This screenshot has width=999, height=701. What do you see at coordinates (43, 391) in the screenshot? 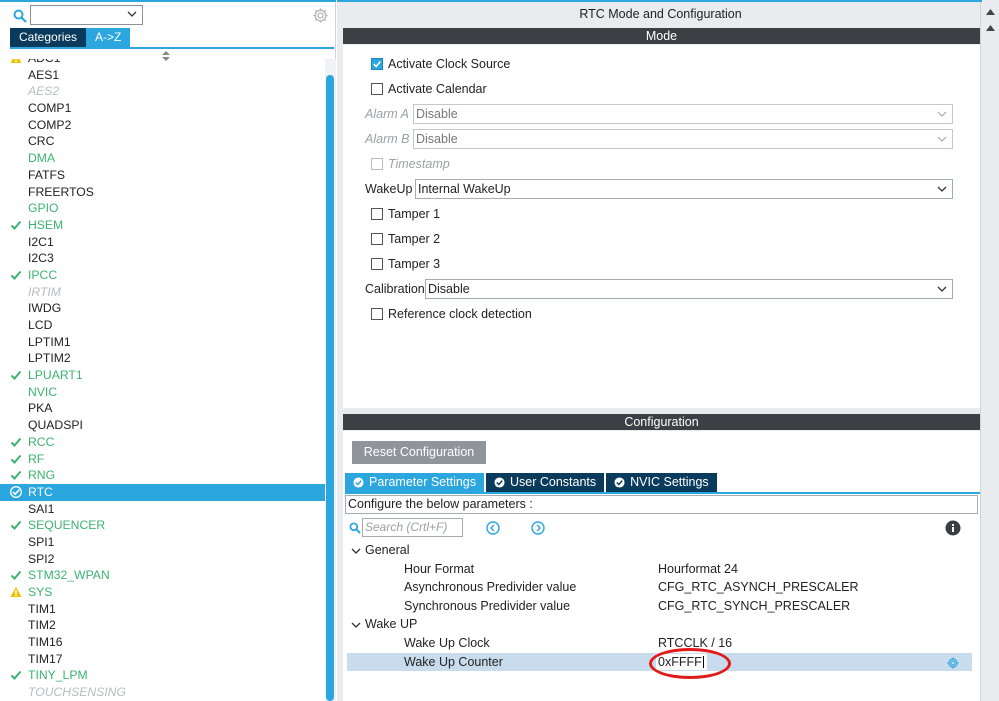
I see `peripheral-item-label: NVIC` at bounding box center [43, 391].